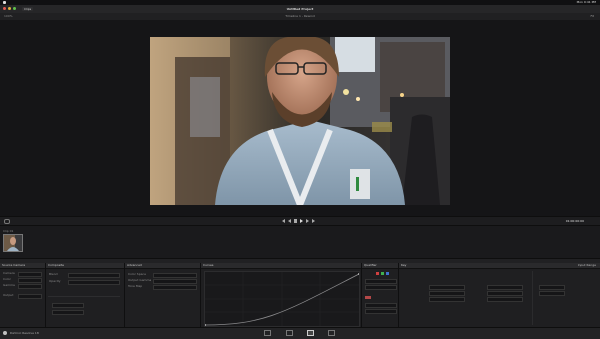 Image resolution: width=600 pixels, height=339 pixels. I want to click on project-title: Untitled Project, so click(300, 9).